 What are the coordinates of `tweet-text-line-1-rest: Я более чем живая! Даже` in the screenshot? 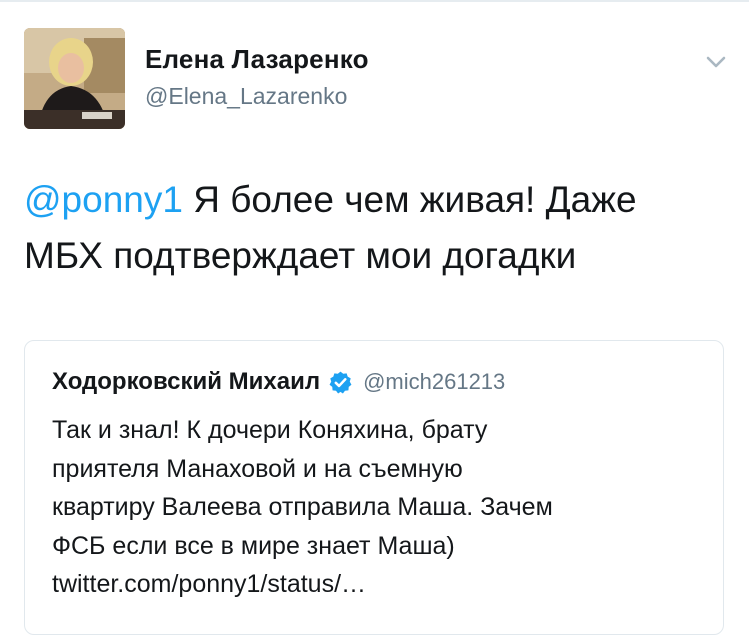 It's located at (409, 199).